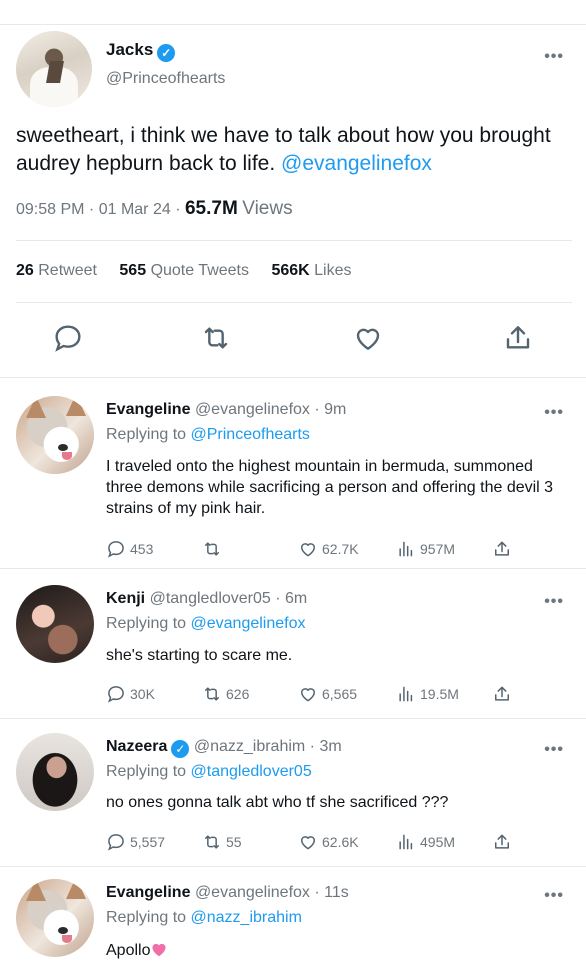 The height and width of the screenshot is (961, 586). I want to click on reply-handle: @evangelinefox · 9m, so click(270, 409).